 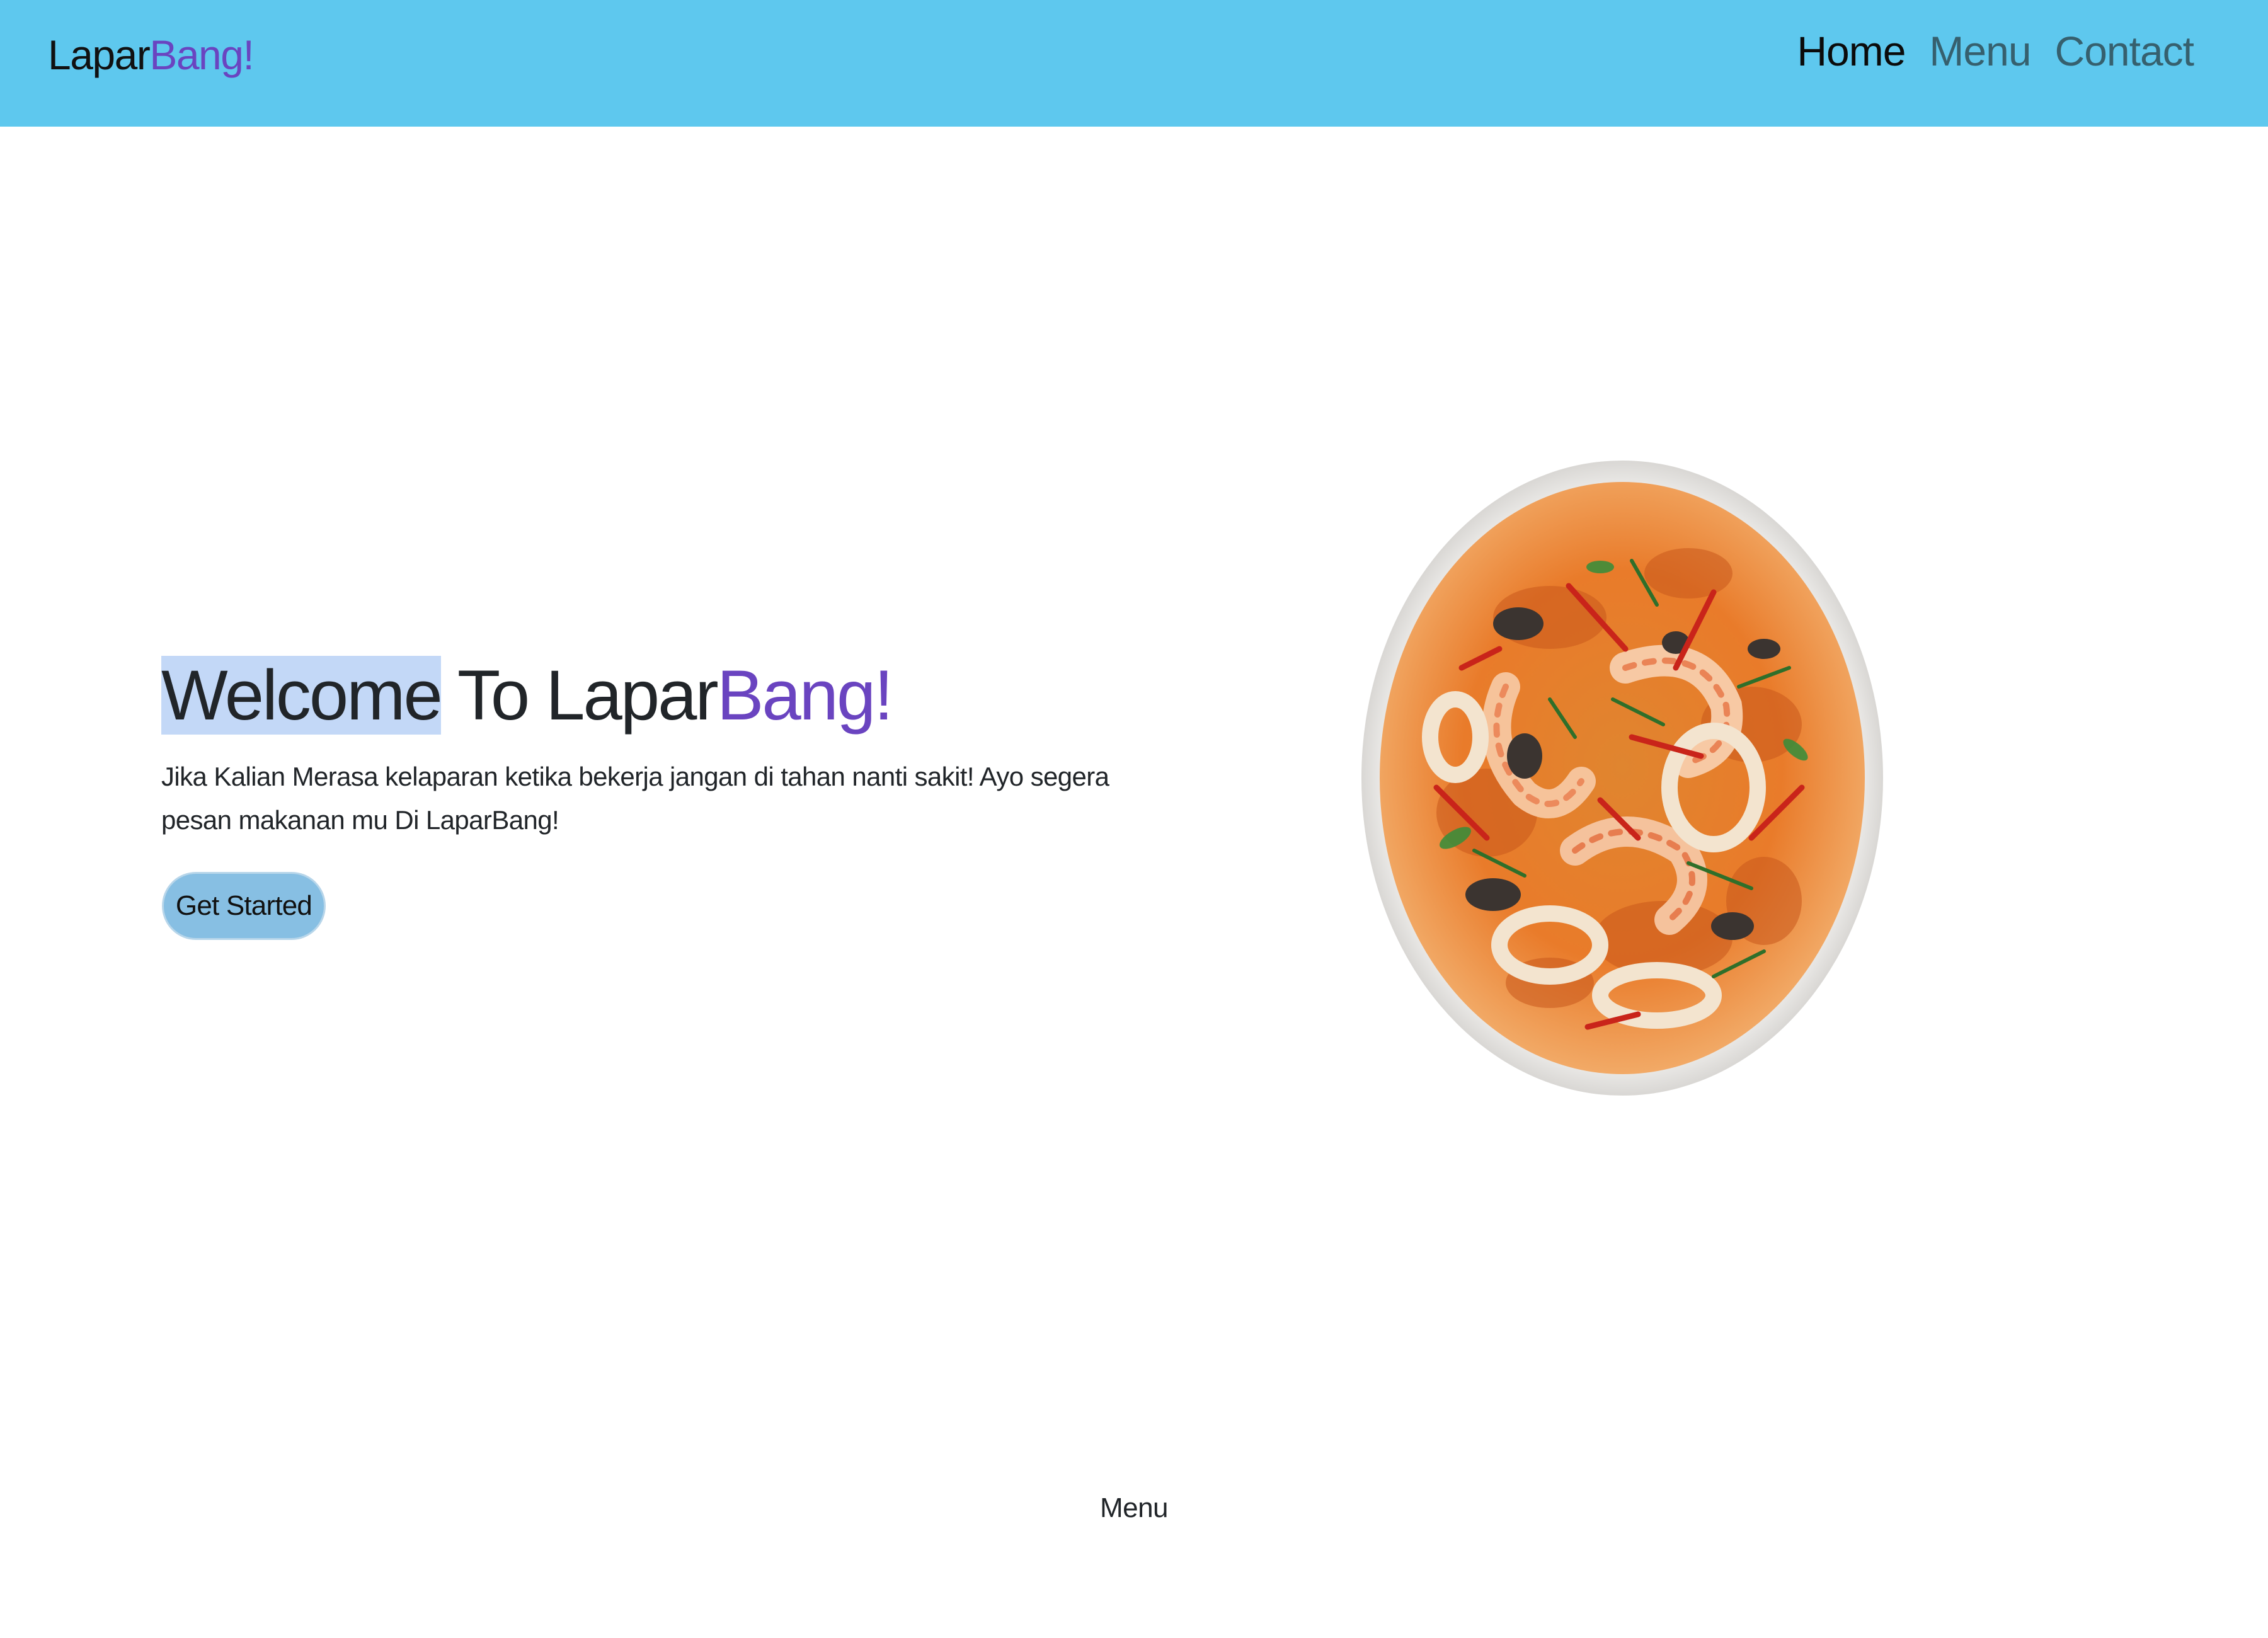 I want to click on brand-main-text: Lapar, so click(x=99, y=55).